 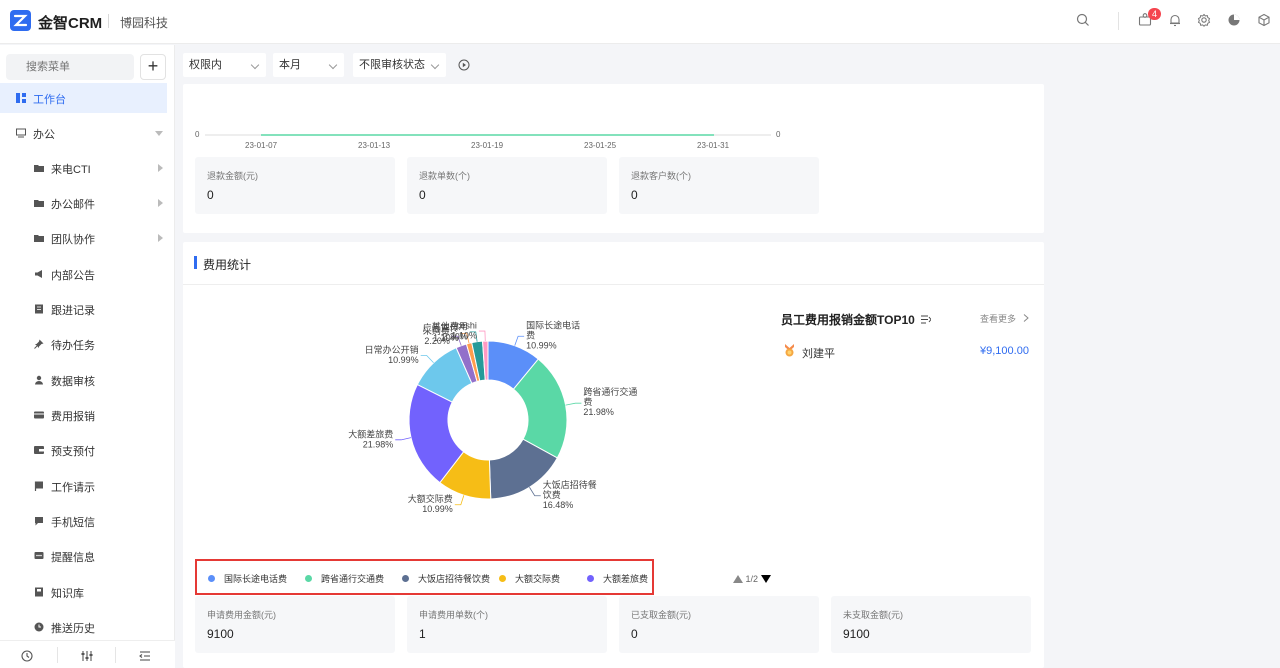 What do you see at coordinates (430, 503) in the screenshot?
I see `pie-slice-label: 大额交际费 10.99%` at bounding box center [430, 503].